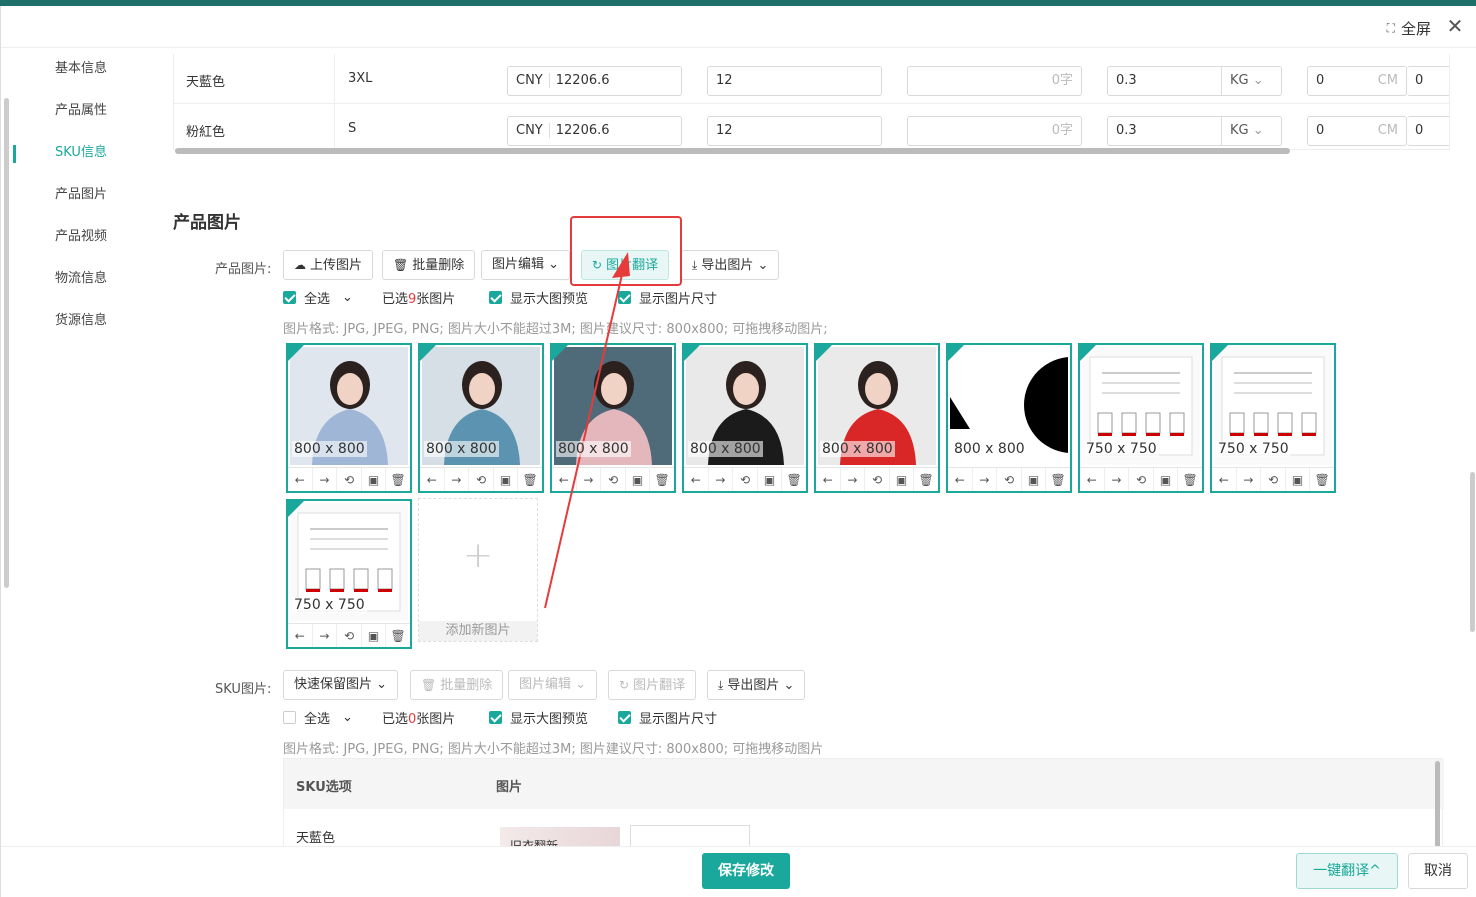  Describe the element at coordinates (82, 69) in the screenshot. I see `nav-item-basic-info: 基本信息` at that location.